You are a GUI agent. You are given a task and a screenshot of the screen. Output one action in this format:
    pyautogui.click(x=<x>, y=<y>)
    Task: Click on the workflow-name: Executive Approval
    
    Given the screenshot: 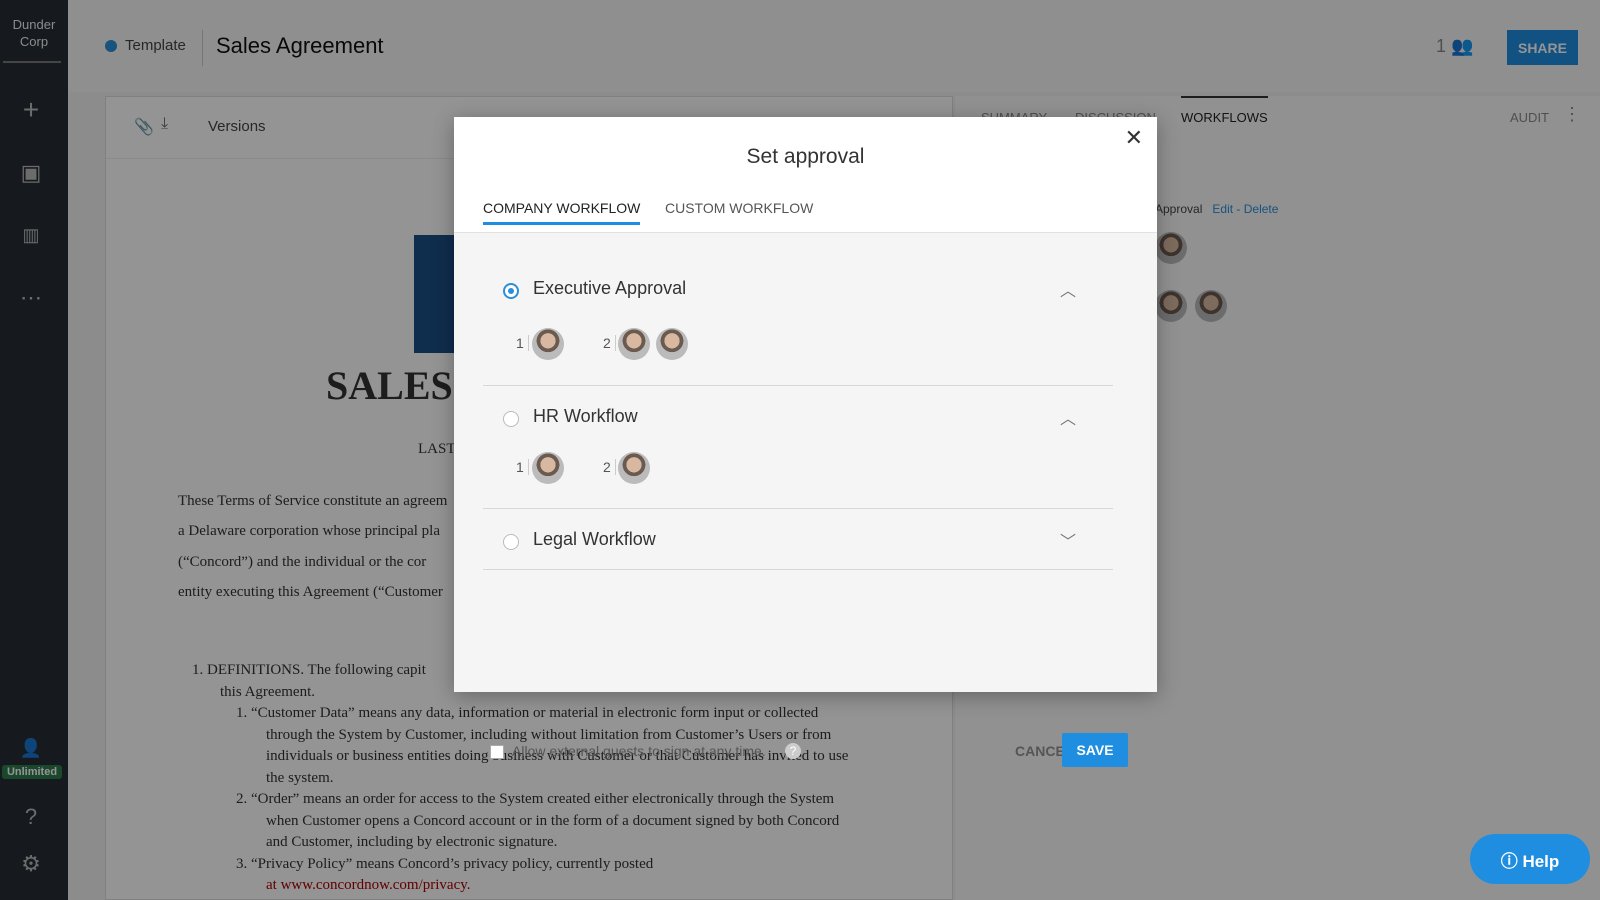 What is the action you would take?
    pyautogui.click(x=610, y=288)
    